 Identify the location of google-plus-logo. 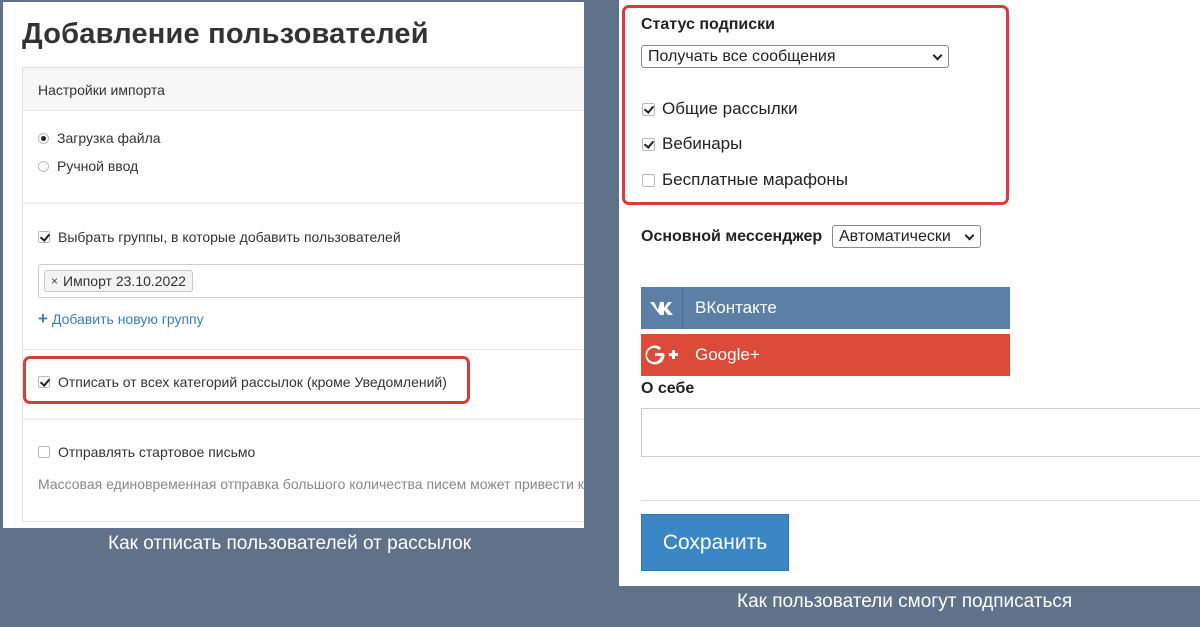
(661, 355).